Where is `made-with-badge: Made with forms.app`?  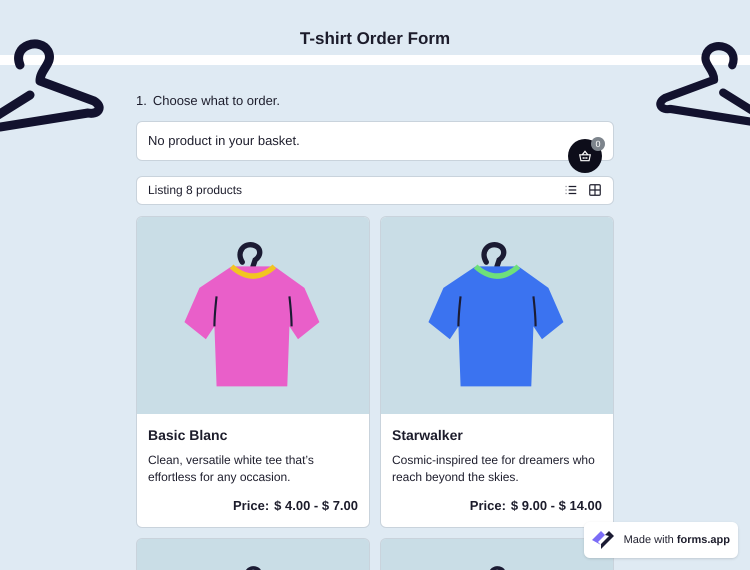 made-with-badge: Made with forms.app is located at coordinates (661, 540).